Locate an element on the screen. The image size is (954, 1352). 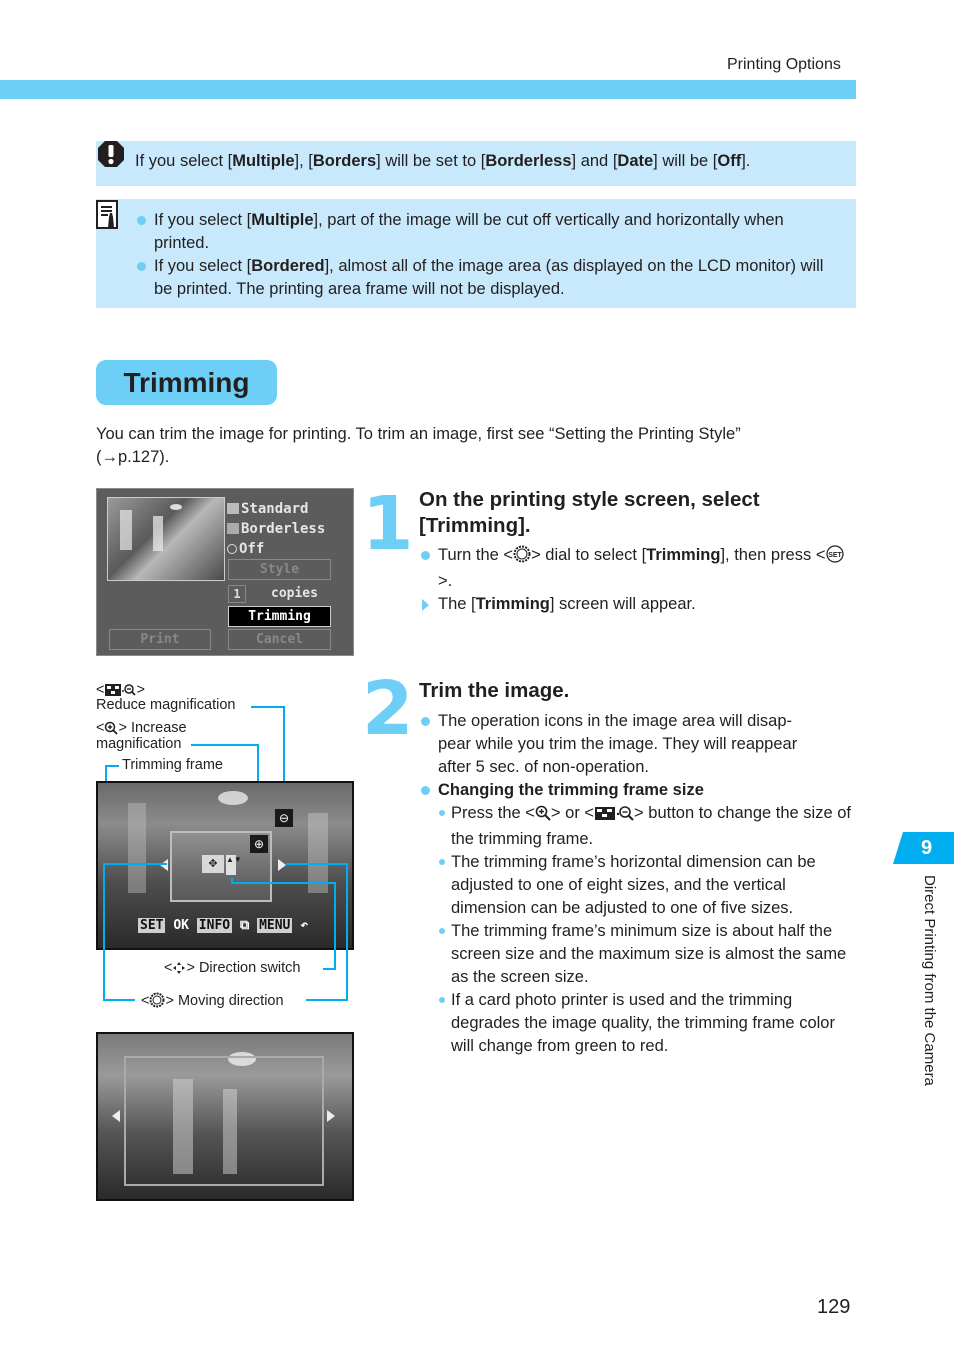
trimming-screen-image: ⊖ ⊕ ✥ ▲▼ SET OK INFO ⧉ MENU ↶ is located at coordinates (225, 865).